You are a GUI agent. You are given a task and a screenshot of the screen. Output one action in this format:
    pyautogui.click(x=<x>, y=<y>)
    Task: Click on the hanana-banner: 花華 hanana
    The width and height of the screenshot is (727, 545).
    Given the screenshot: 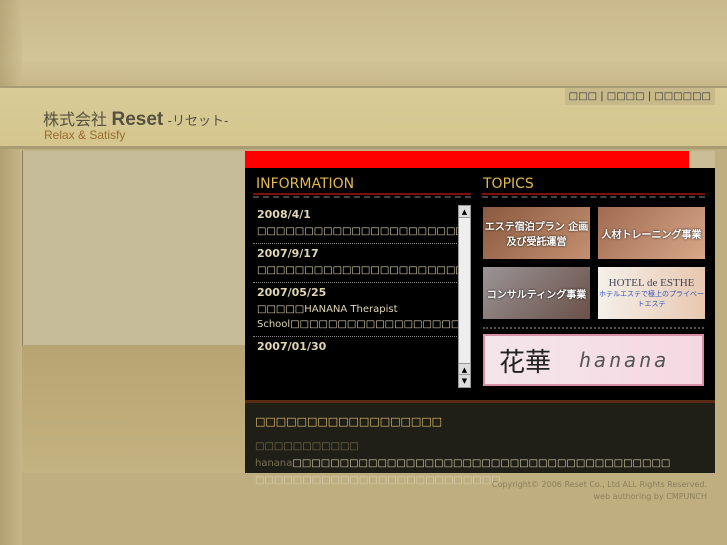 What is the action you would take?
    pyautogui.click(x=593, y=360)
    